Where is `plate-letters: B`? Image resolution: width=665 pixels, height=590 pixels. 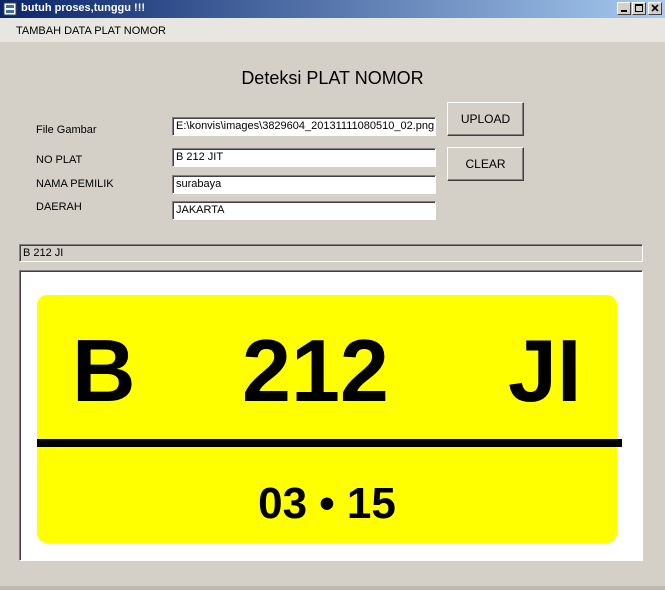 plate-letters: B is located at coordinates (104, 370).